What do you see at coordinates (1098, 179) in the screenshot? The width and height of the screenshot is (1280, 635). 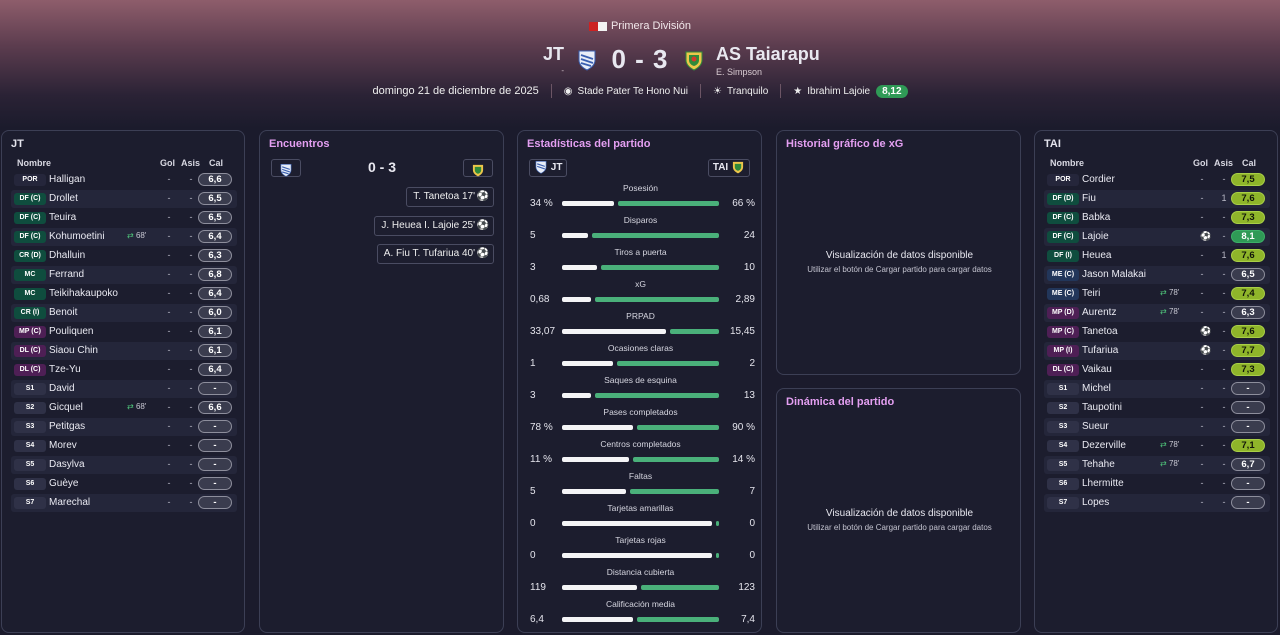 I see `player-name: Cordier` at bounding box center [1098, 179].